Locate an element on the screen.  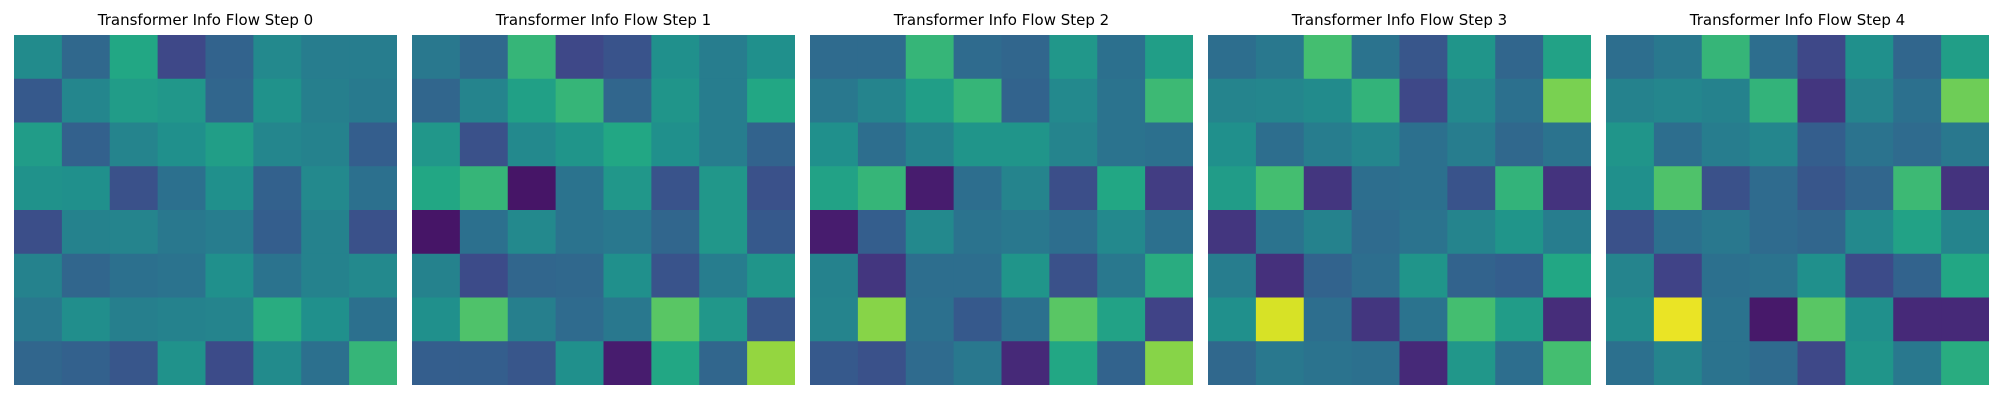
heatmap-cell-r1-c0 is located at coordinates (834, 101).